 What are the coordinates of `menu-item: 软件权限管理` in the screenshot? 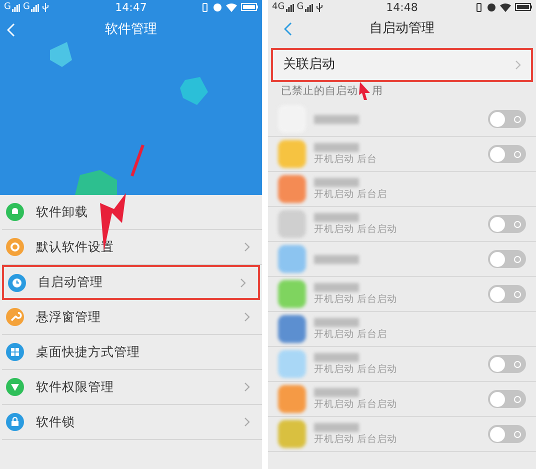 It's located at (132, 387).